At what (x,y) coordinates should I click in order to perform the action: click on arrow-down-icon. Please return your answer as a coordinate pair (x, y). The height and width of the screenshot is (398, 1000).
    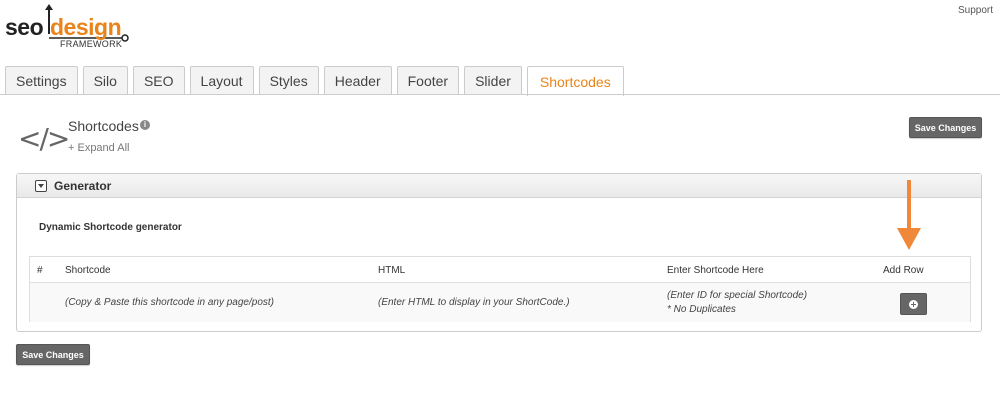
    Looking at the image, I should click on (909, 215).